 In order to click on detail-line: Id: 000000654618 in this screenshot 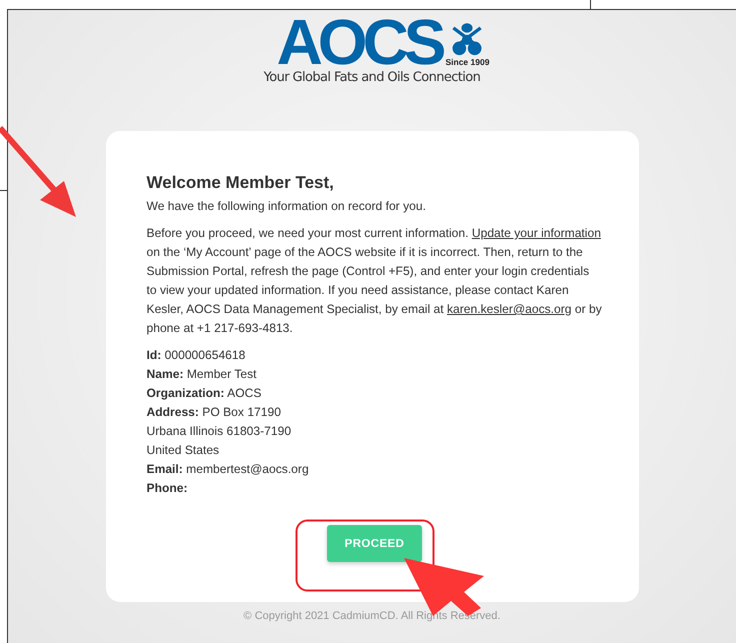, I will do `click(196, 355)`.